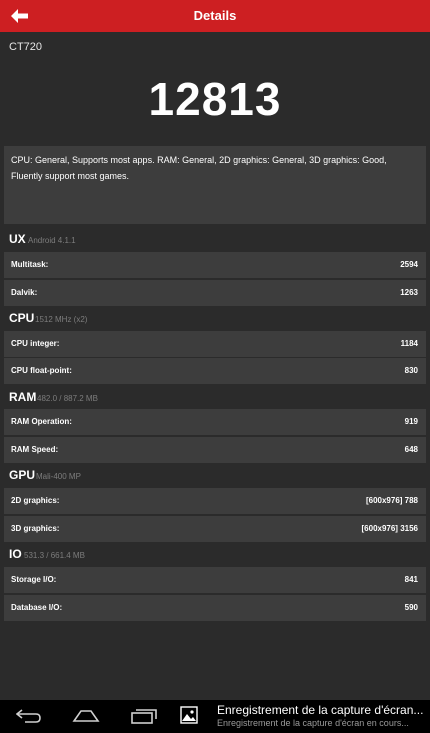  What do you see at coordinates (215, 450) in the screenshot?
I see `table-row: RAM Speed: 648` at bounding box center [215, 450].